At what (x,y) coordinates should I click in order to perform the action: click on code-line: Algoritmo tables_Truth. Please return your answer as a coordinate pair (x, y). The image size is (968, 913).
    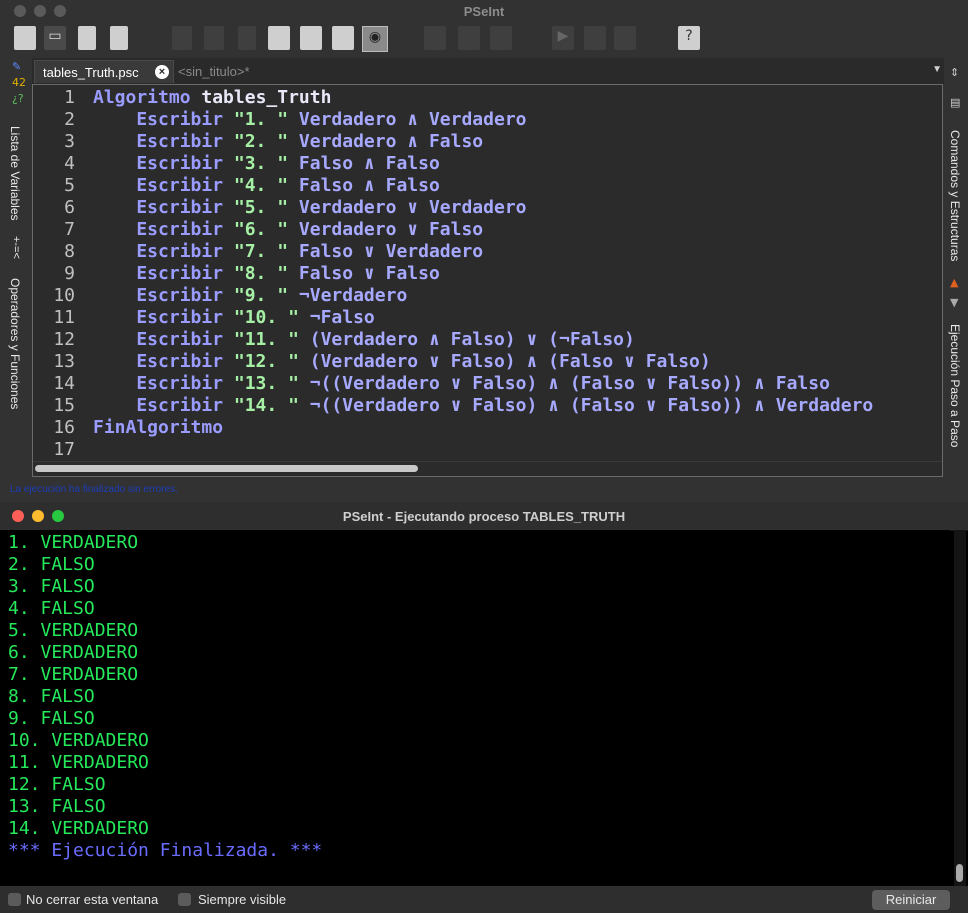
    Looking at the image, I should click on (212, 97).